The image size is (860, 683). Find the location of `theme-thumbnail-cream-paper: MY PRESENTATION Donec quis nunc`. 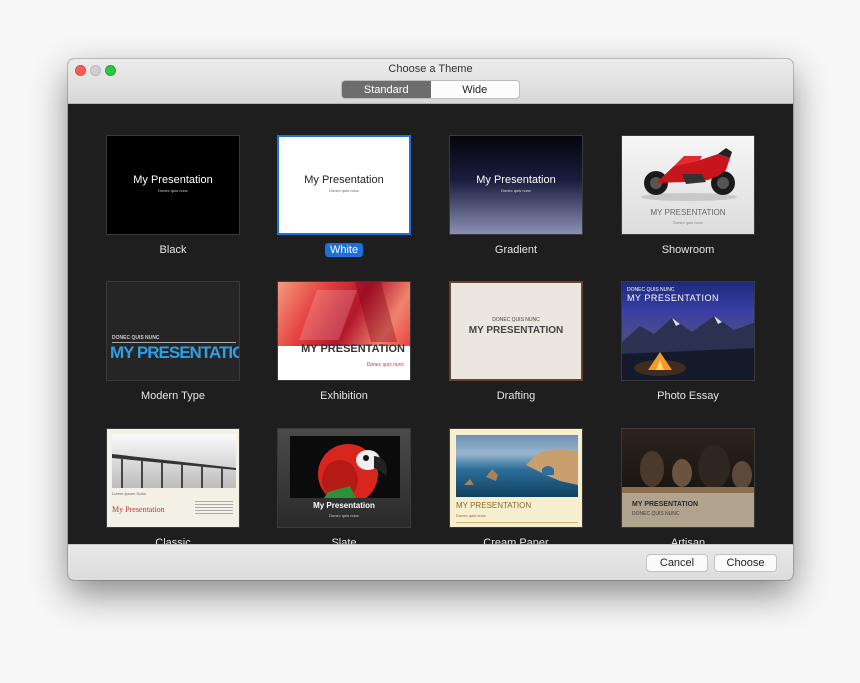

theme-thumbnail-cream-paper: MY PRESENTATION Donec quis nunc is located at coordinates (516, 478).